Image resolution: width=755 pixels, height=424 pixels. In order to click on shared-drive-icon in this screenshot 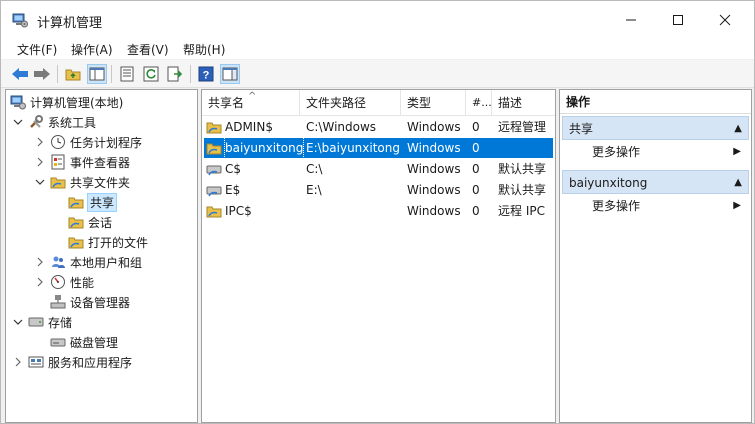, I will do `click(214, 170)`.